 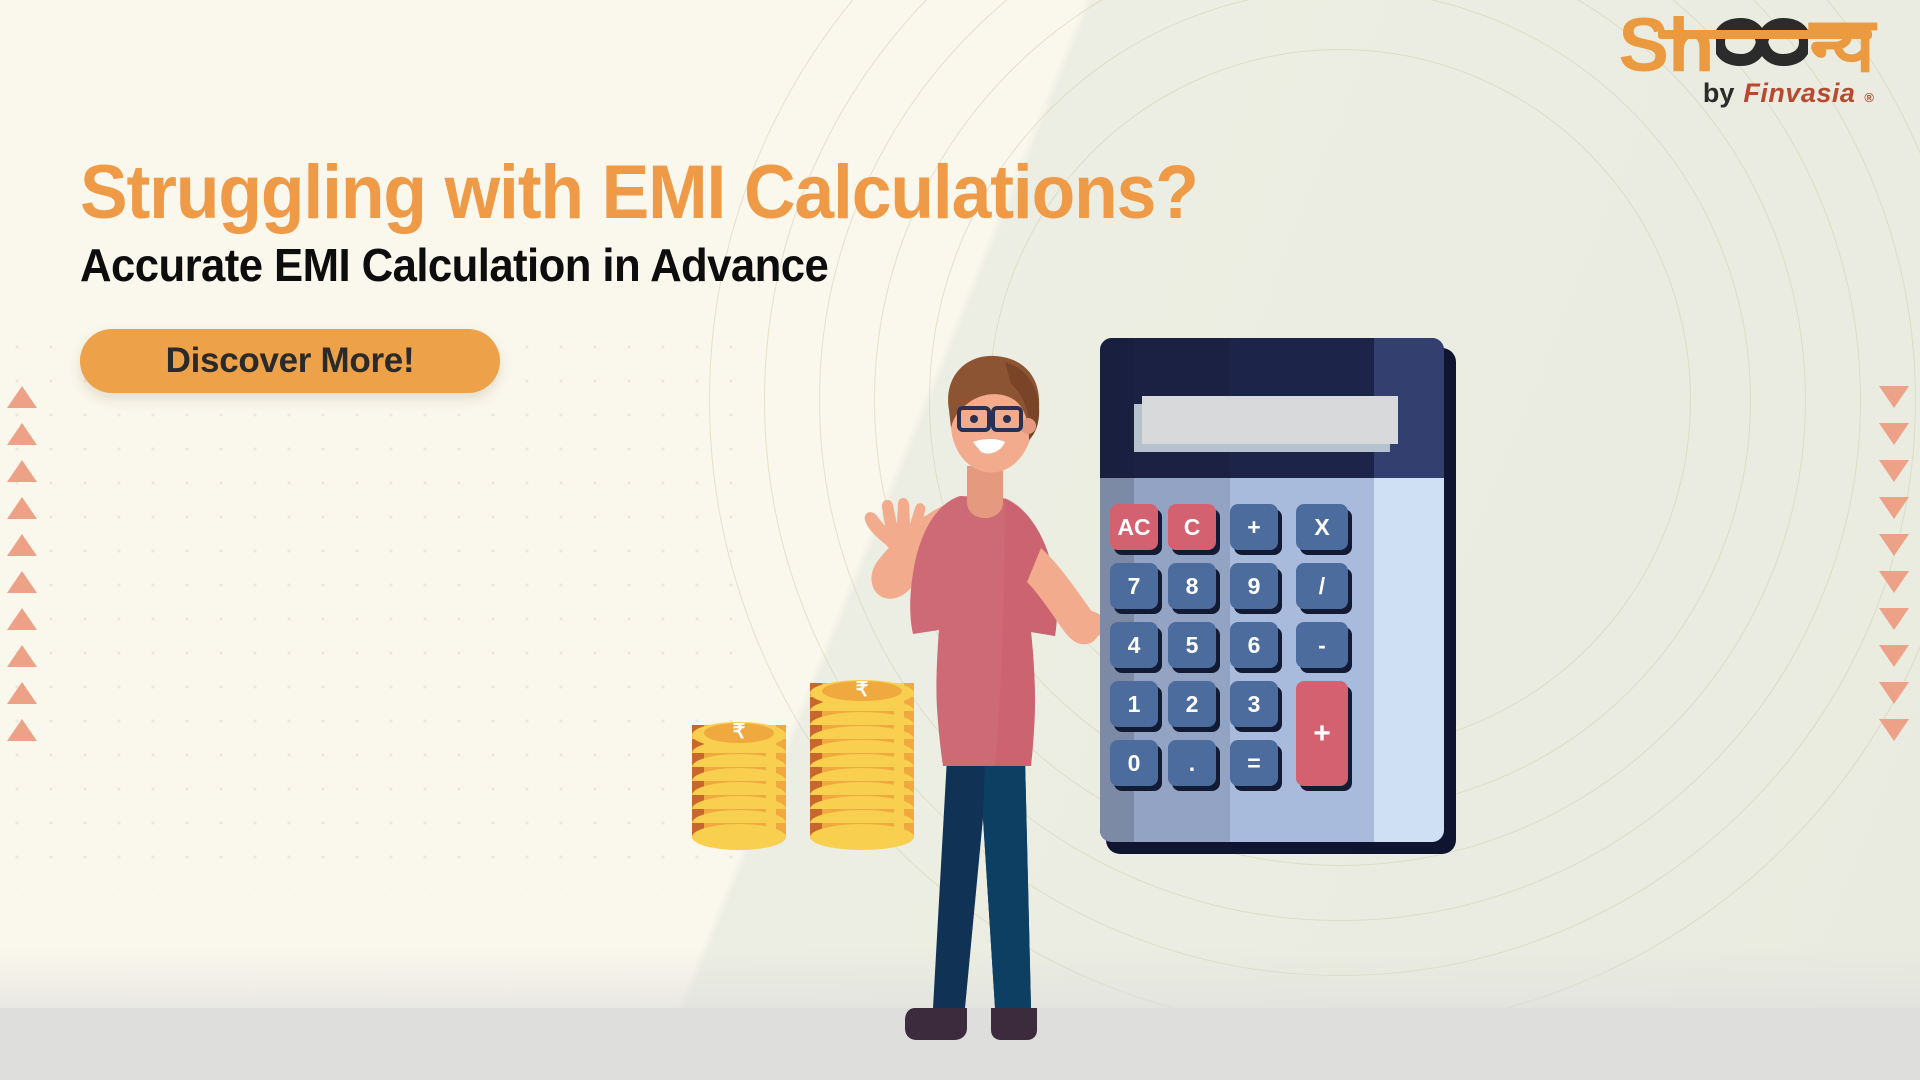 I want to click on coin-stacks-illustration: ₹ ₹, so click(x=810, y=764).